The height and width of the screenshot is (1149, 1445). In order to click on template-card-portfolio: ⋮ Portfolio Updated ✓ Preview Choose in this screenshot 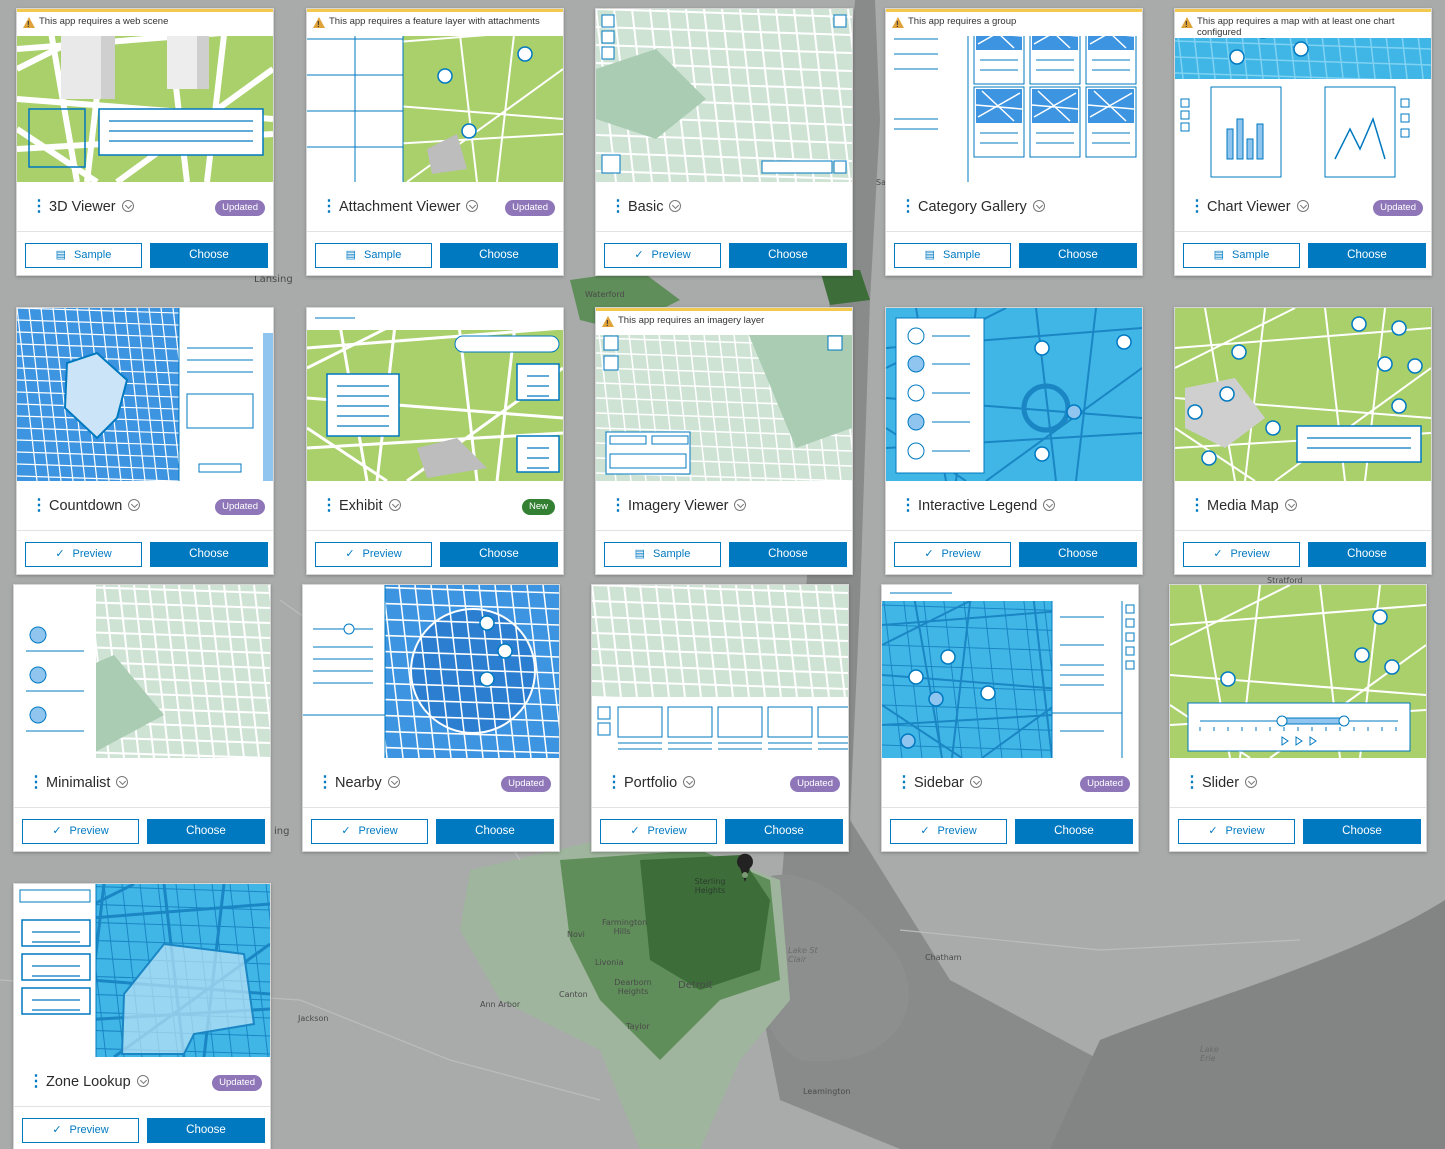, I will do `click(720, 718)`.